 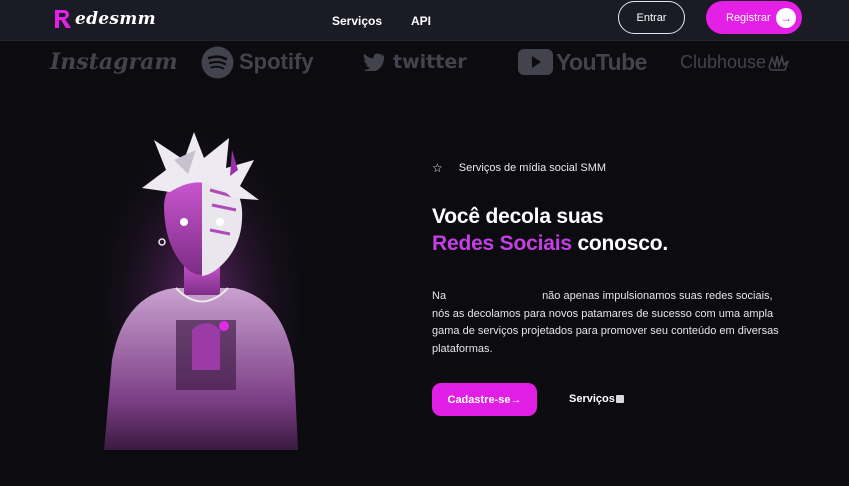 What do you see at coordinates (592, 399) in the screenshot?
I see `services-link-label: Serviços` at bounding box center [592, 399].